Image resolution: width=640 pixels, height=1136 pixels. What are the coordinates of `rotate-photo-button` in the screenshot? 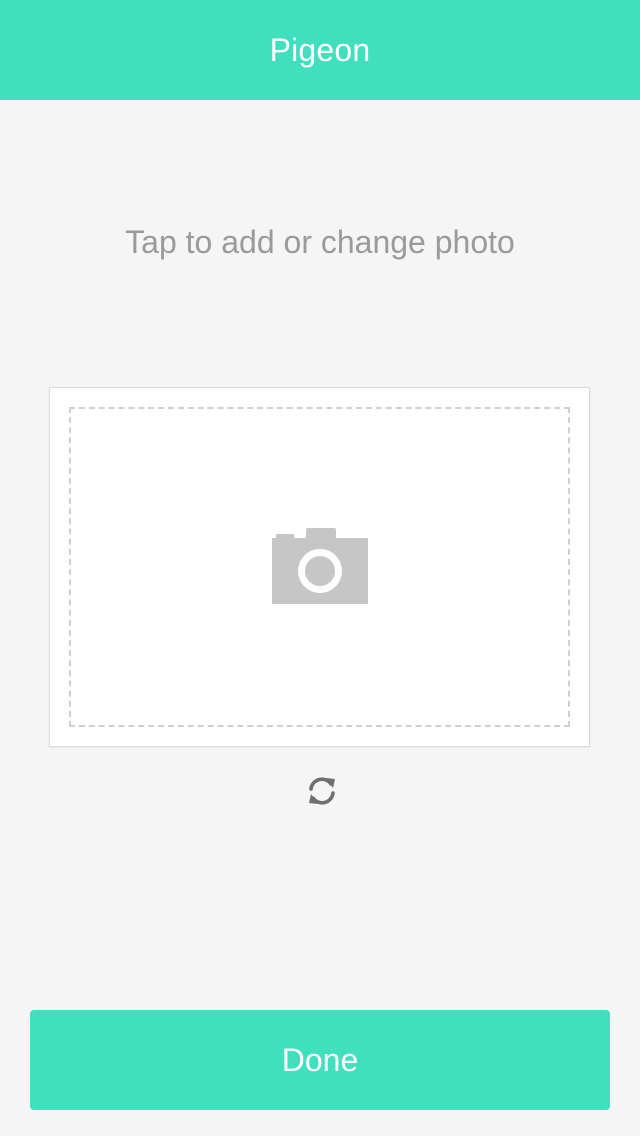 It's located at (322, 791).